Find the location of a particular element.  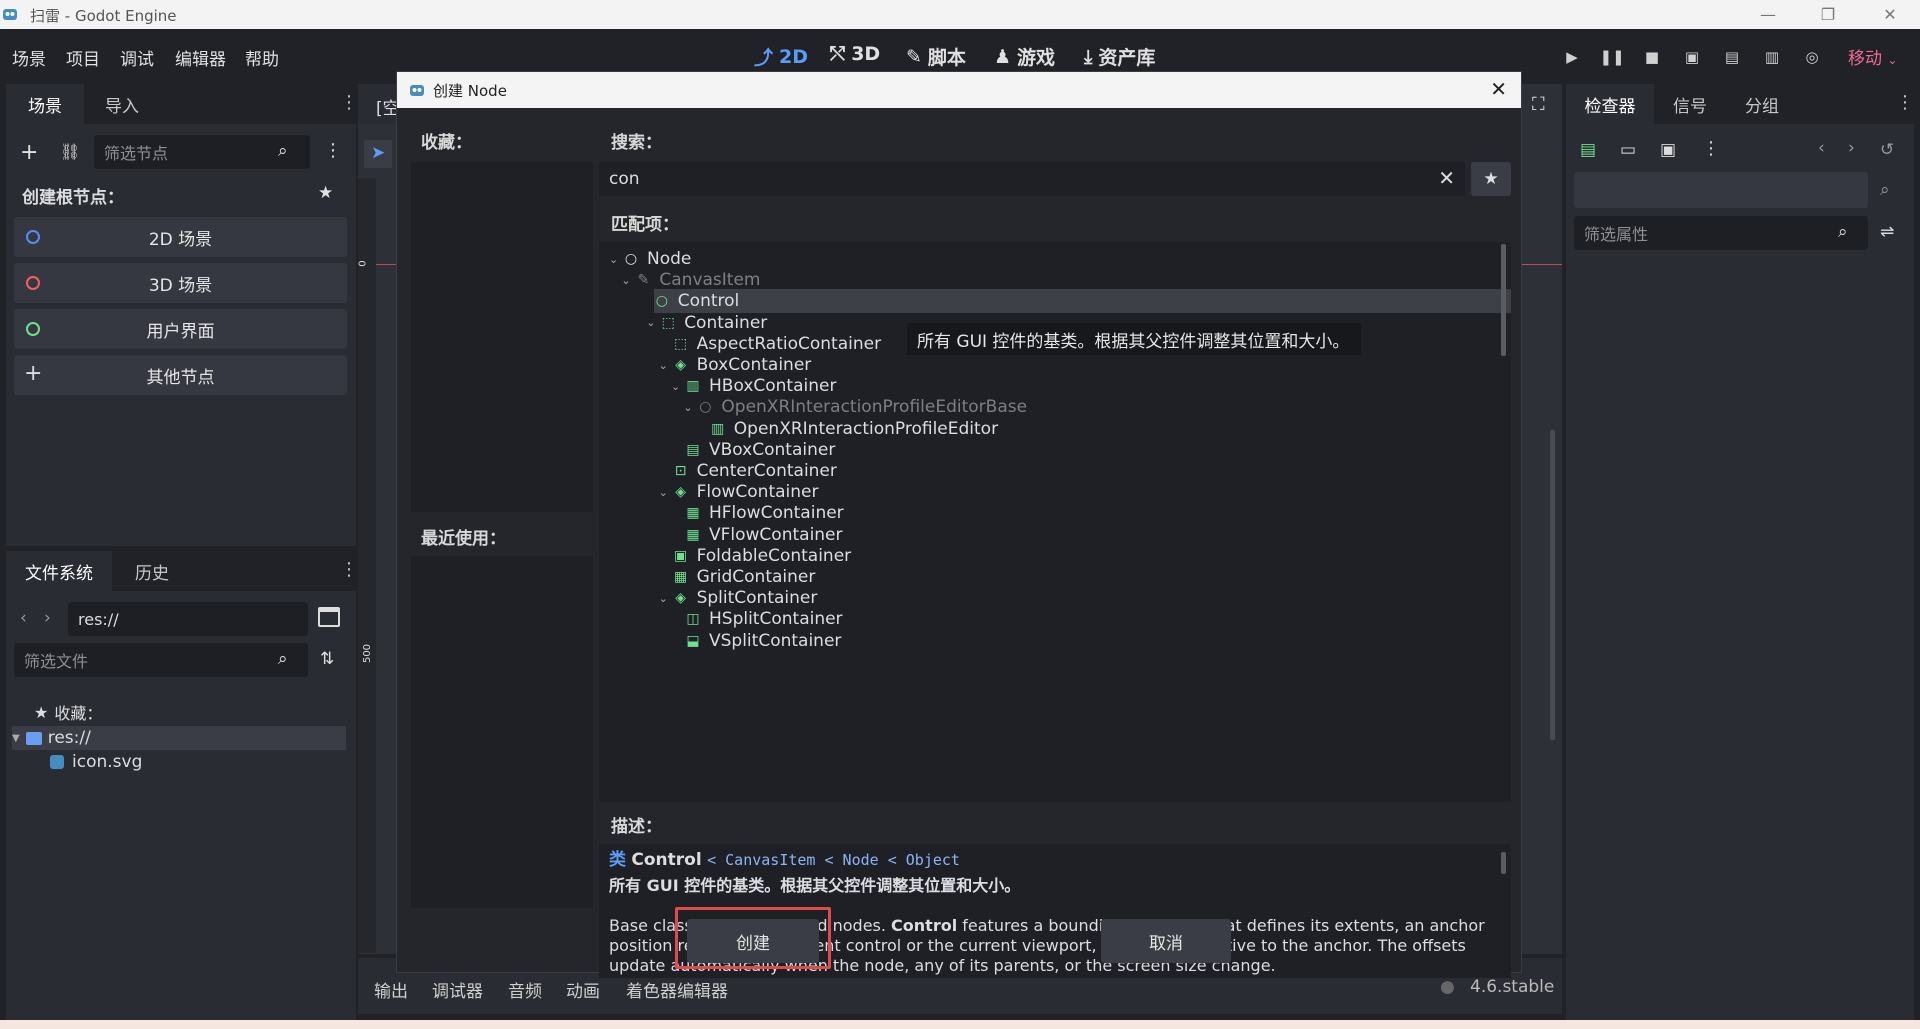

tree-item-label: FoldableContainer is located at coordinates (774, 555).